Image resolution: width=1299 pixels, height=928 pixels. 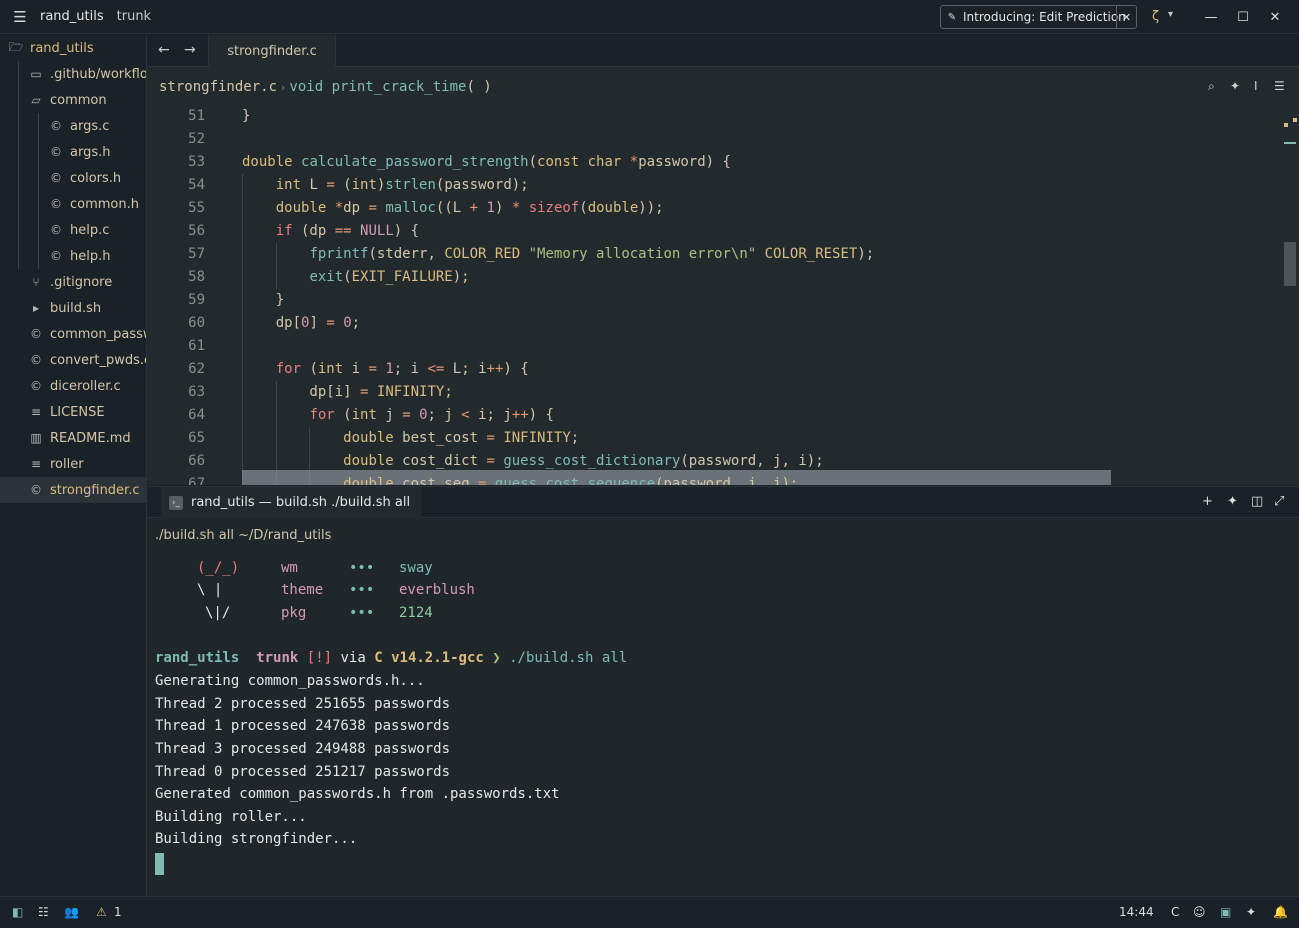 What do you see at coordinates (1279, 86) in the screenshot?
I see `settings-sliders-icon: ☰` at bounding box center [1279, 86].